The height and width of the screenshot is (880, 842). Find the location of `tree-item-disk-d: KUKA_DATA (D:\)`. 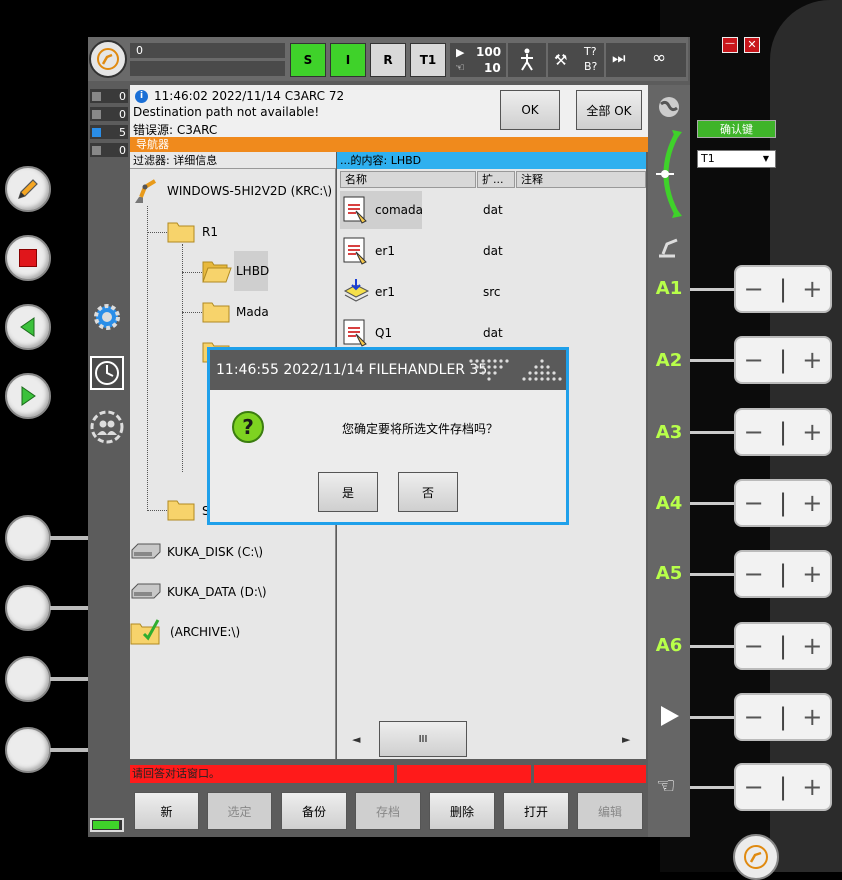

tree-item-disk-d: KUKA_DATA (D:\) is located at coordinates (217, 592).